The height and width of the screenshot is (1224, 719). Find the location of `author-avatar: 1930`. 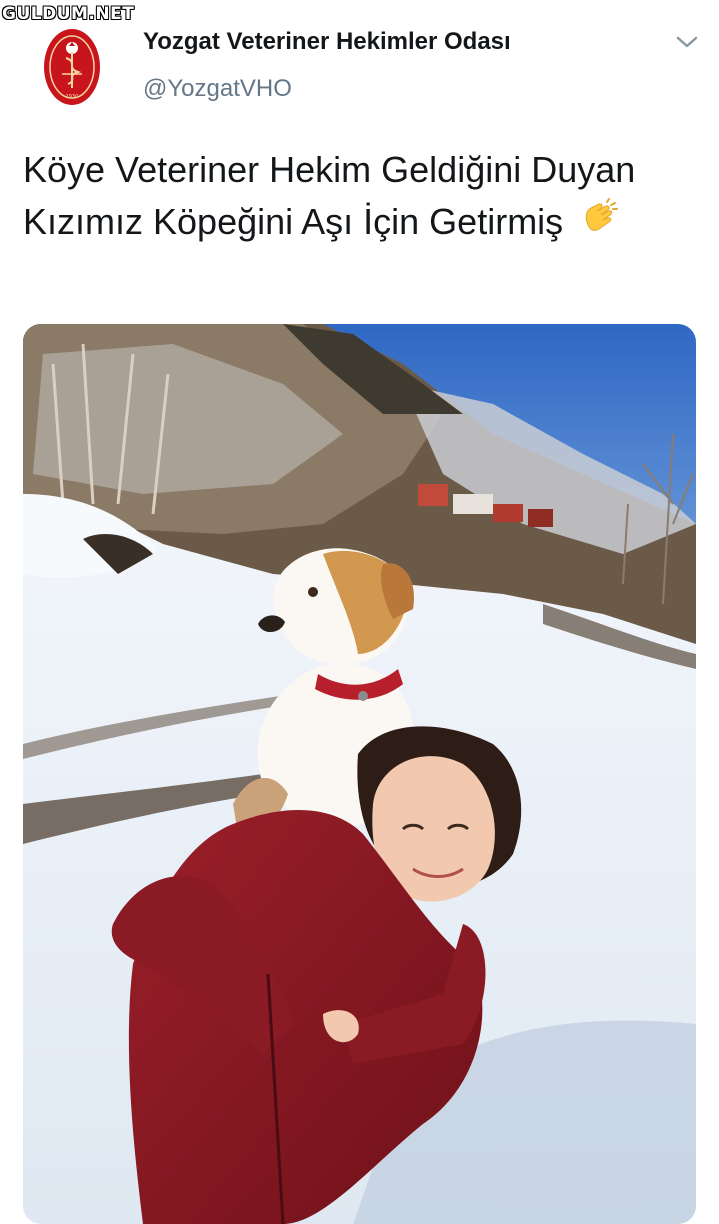

author-avatar: 1930 is located at coordinates (72, 67).